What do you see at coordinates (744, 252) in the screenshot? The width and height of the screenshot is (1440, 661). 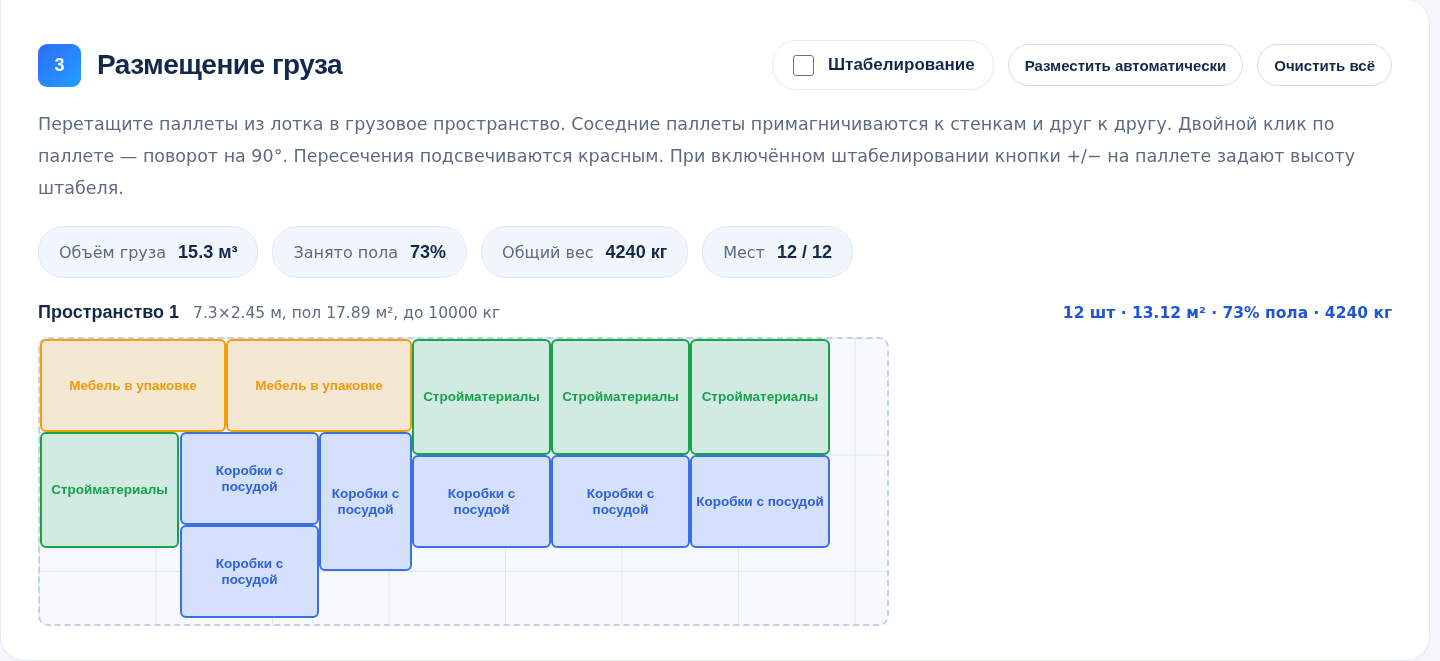 I see `stat-label: Мест` at bounding box center [744, 252].